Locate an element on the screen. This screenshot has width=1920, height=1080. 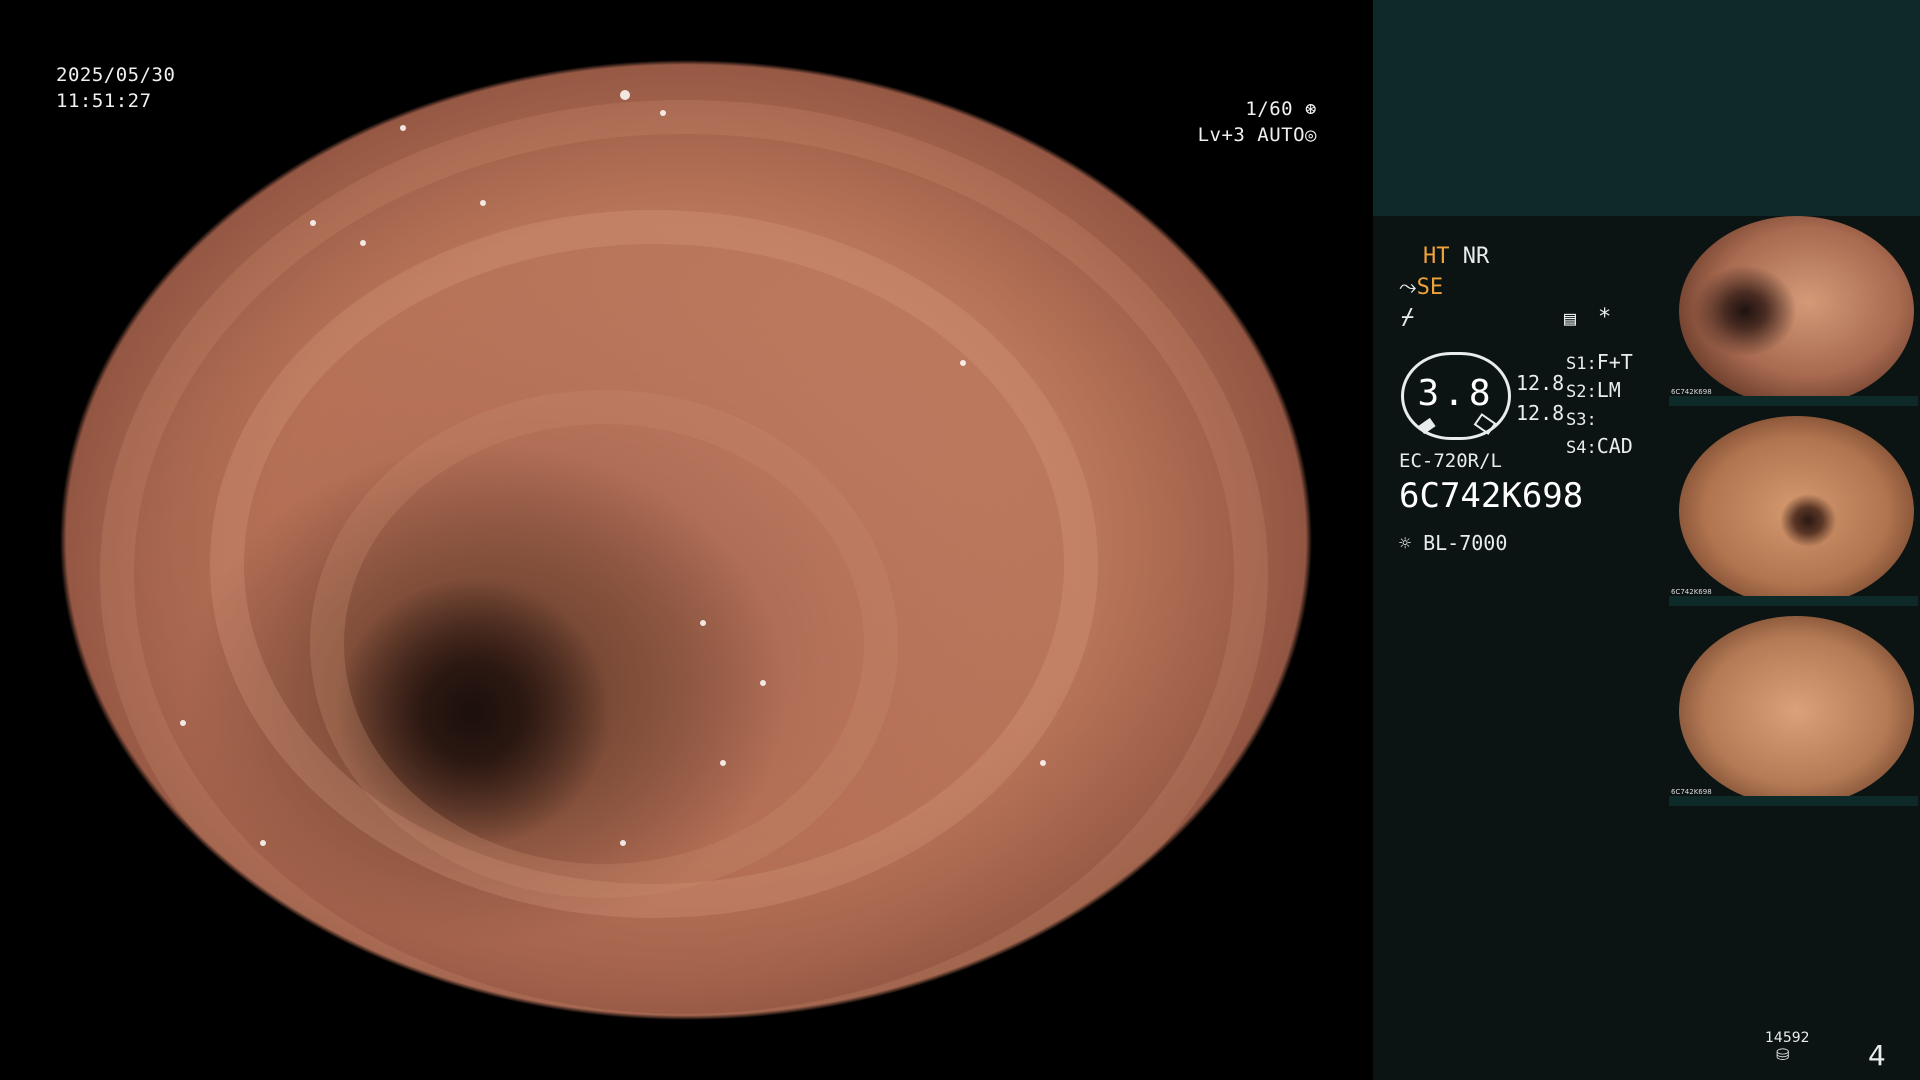
signal-icon: ⌿ is located at coordinates (1408, 317).